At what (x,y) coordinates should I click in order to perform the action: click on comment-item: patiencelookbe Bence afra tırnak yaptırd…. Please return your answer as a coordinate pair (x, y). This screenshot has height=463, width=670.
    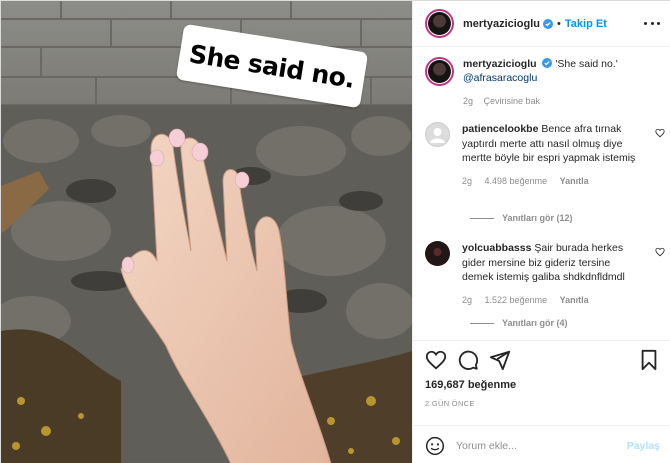
    Looking at the image, I should click on (545, 155).